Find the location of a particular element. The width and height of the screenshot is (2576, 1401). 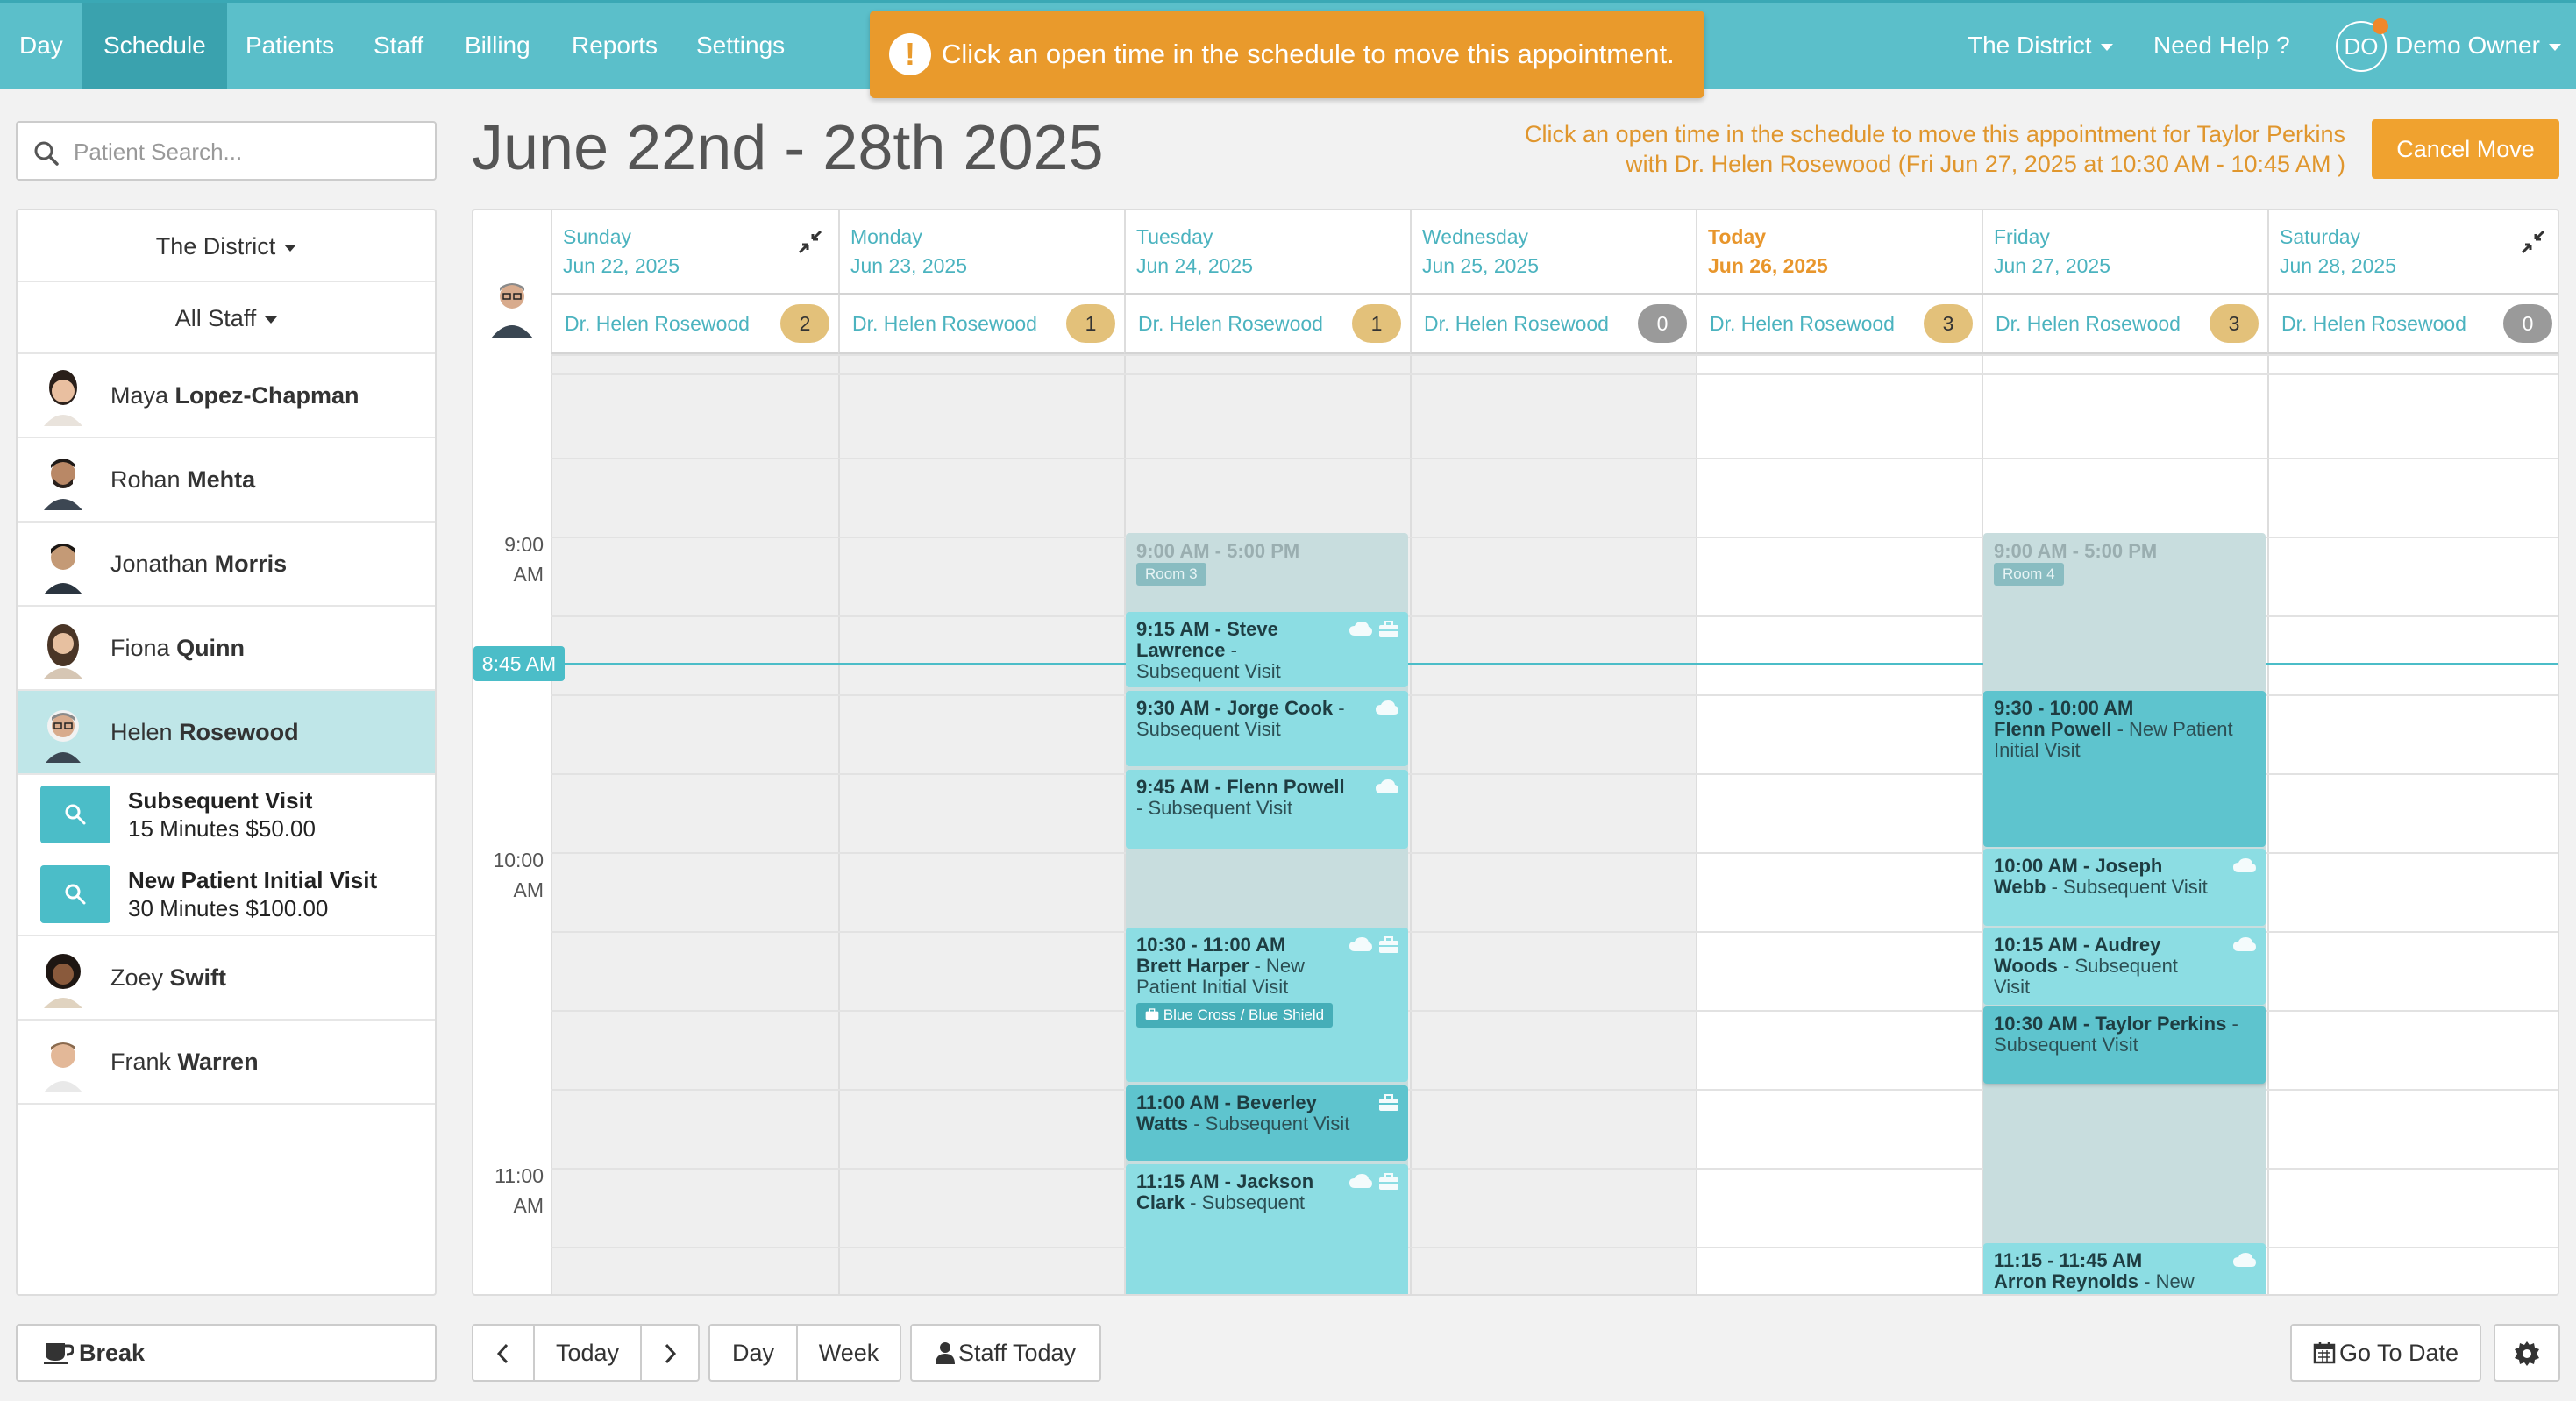

day-date: Jun 24, 2025 is located at coordinates (1195, 265).